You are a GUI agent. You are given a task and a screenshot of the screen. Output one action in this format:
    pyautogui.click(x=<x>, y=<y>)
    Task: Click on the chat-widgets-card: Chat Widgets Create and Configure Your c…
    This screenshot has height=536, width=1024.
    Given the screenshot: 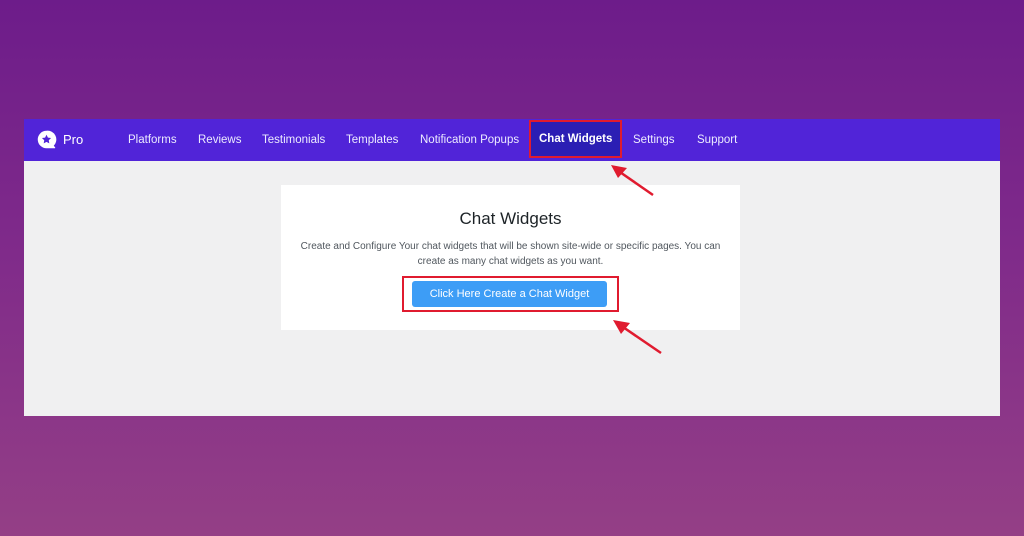 What is the action you would take?
    pyautogui.click(x=510, y=257)
    